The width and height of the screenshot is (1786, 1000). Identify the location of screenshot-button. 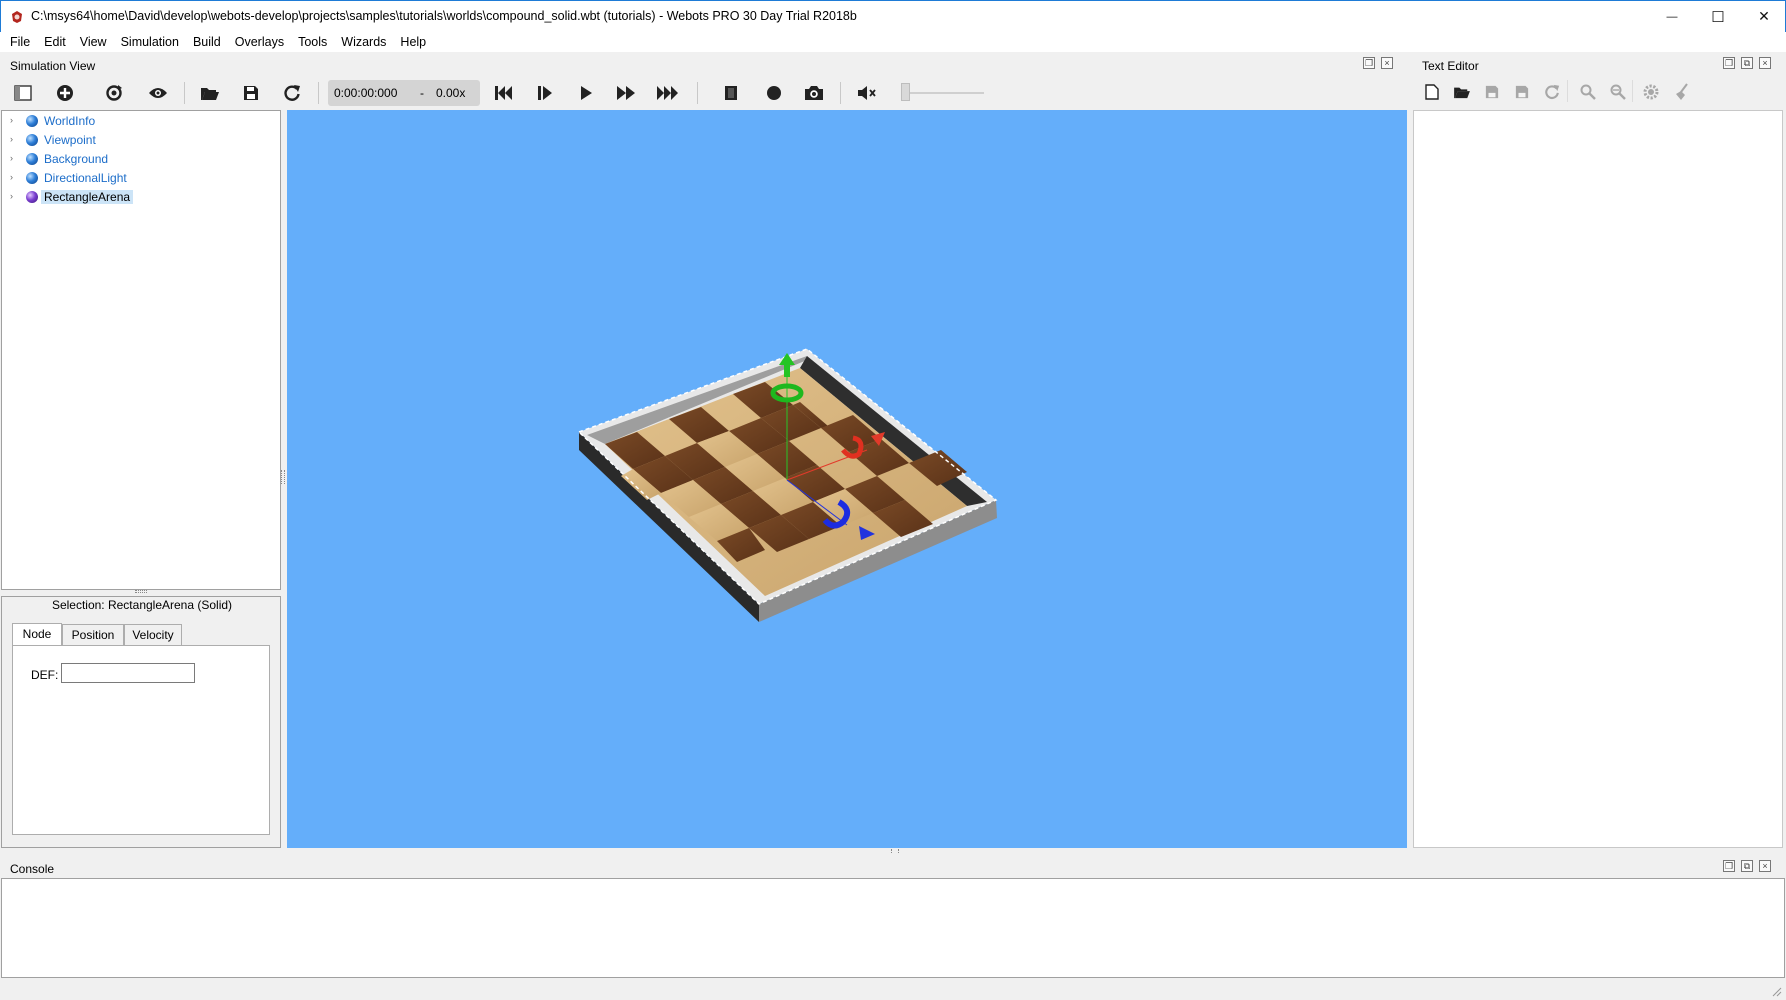
(814, 93).